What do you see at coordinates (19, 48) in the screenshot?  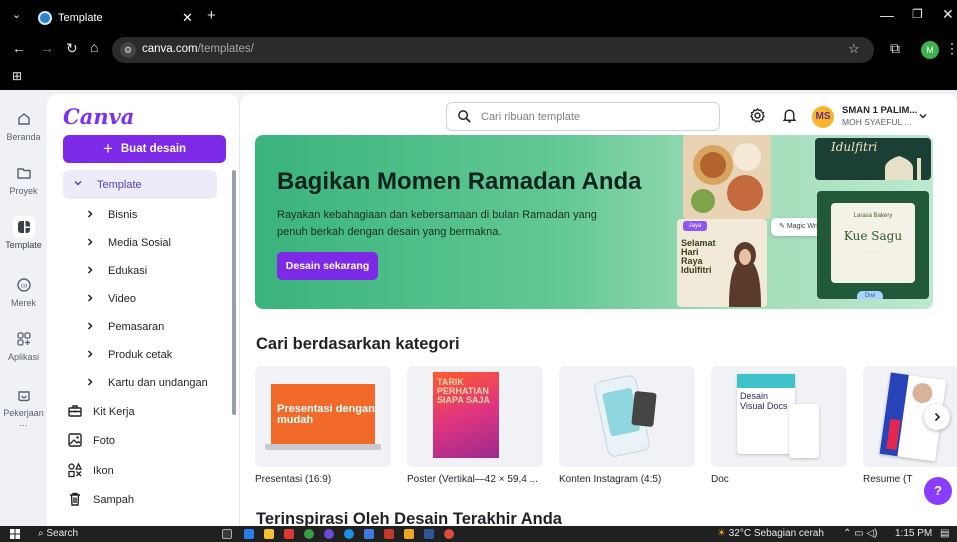 I see `back-icon: ←` at bounding box center [19, 48].